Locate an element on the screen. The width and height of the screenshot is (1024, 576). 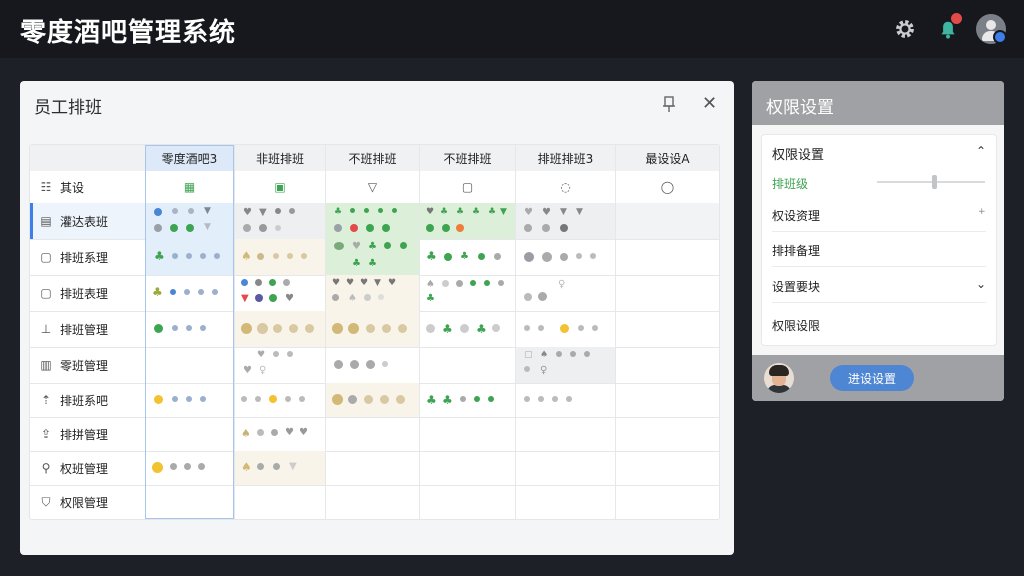
schedule-cell: ♥ ♥ ♥ ▼ ♥ ♠ is located at coordinates (372, 293).